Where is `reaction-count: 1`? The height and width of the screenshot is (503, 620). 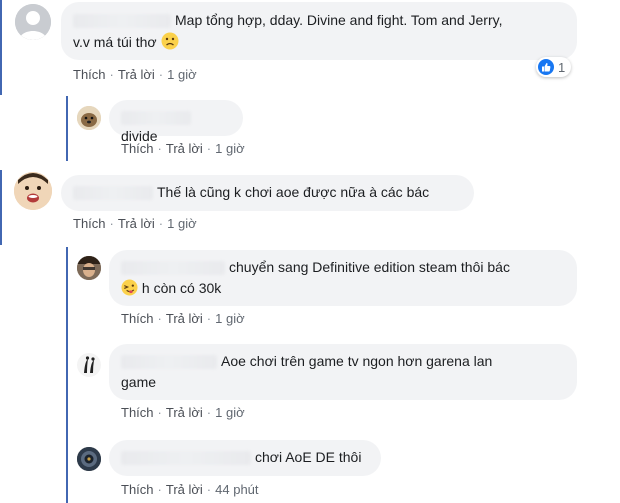 reaction-count: 1 is located at coordinates (562, 67).